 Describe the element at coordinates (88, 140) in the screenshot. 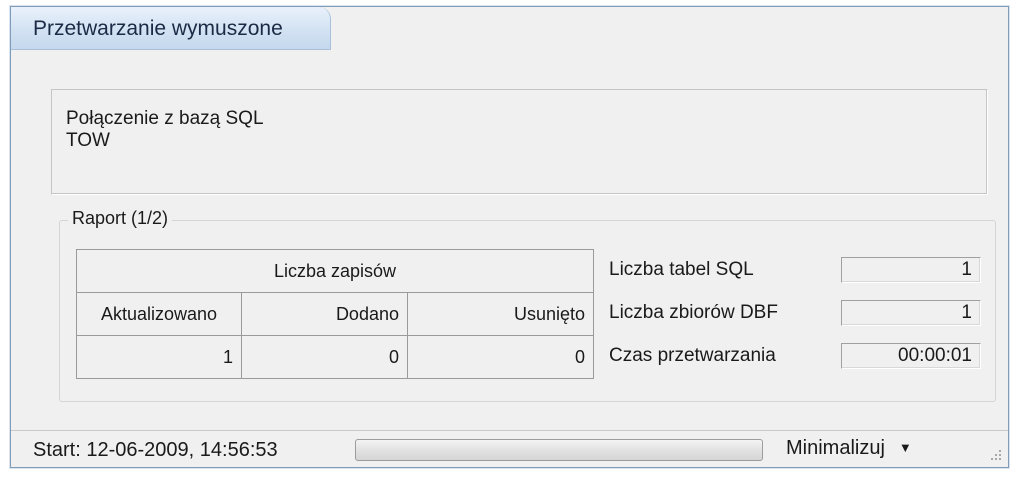

I see `info-line-table: TOW` at that location.